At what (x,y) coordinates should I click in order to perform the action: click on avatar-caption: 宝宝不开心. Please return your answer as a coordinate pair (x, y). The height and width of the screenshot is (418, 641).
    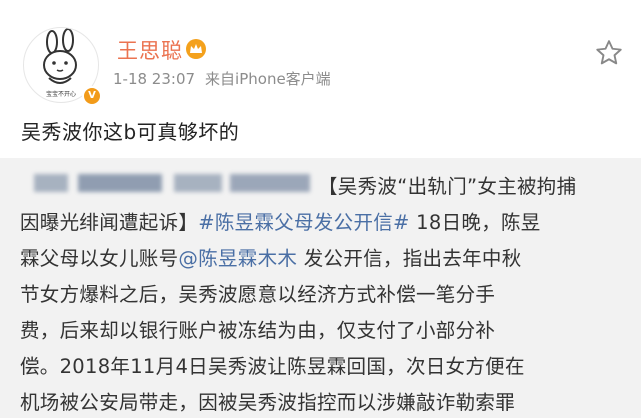
    Looking at the image, I should click on (61, 94).